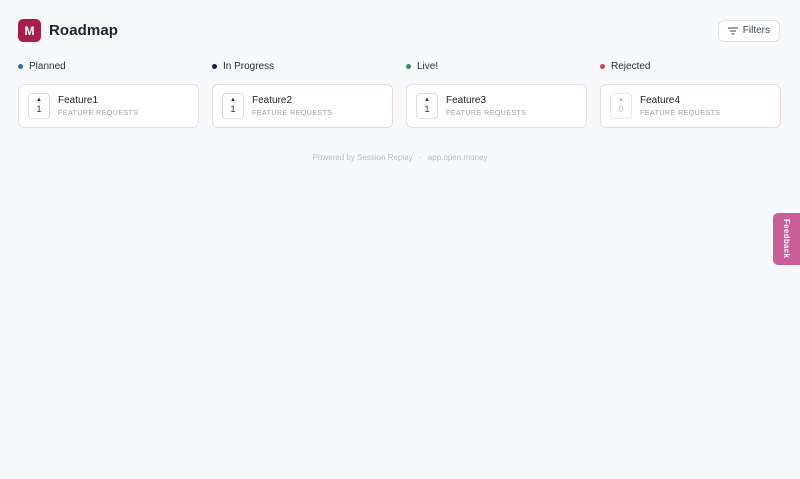  I want to click on vote-count: 0, so click(621, 109).